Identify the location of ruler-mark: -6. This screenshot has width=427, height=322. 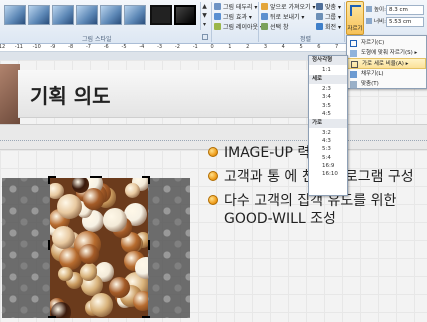
(106, 47).